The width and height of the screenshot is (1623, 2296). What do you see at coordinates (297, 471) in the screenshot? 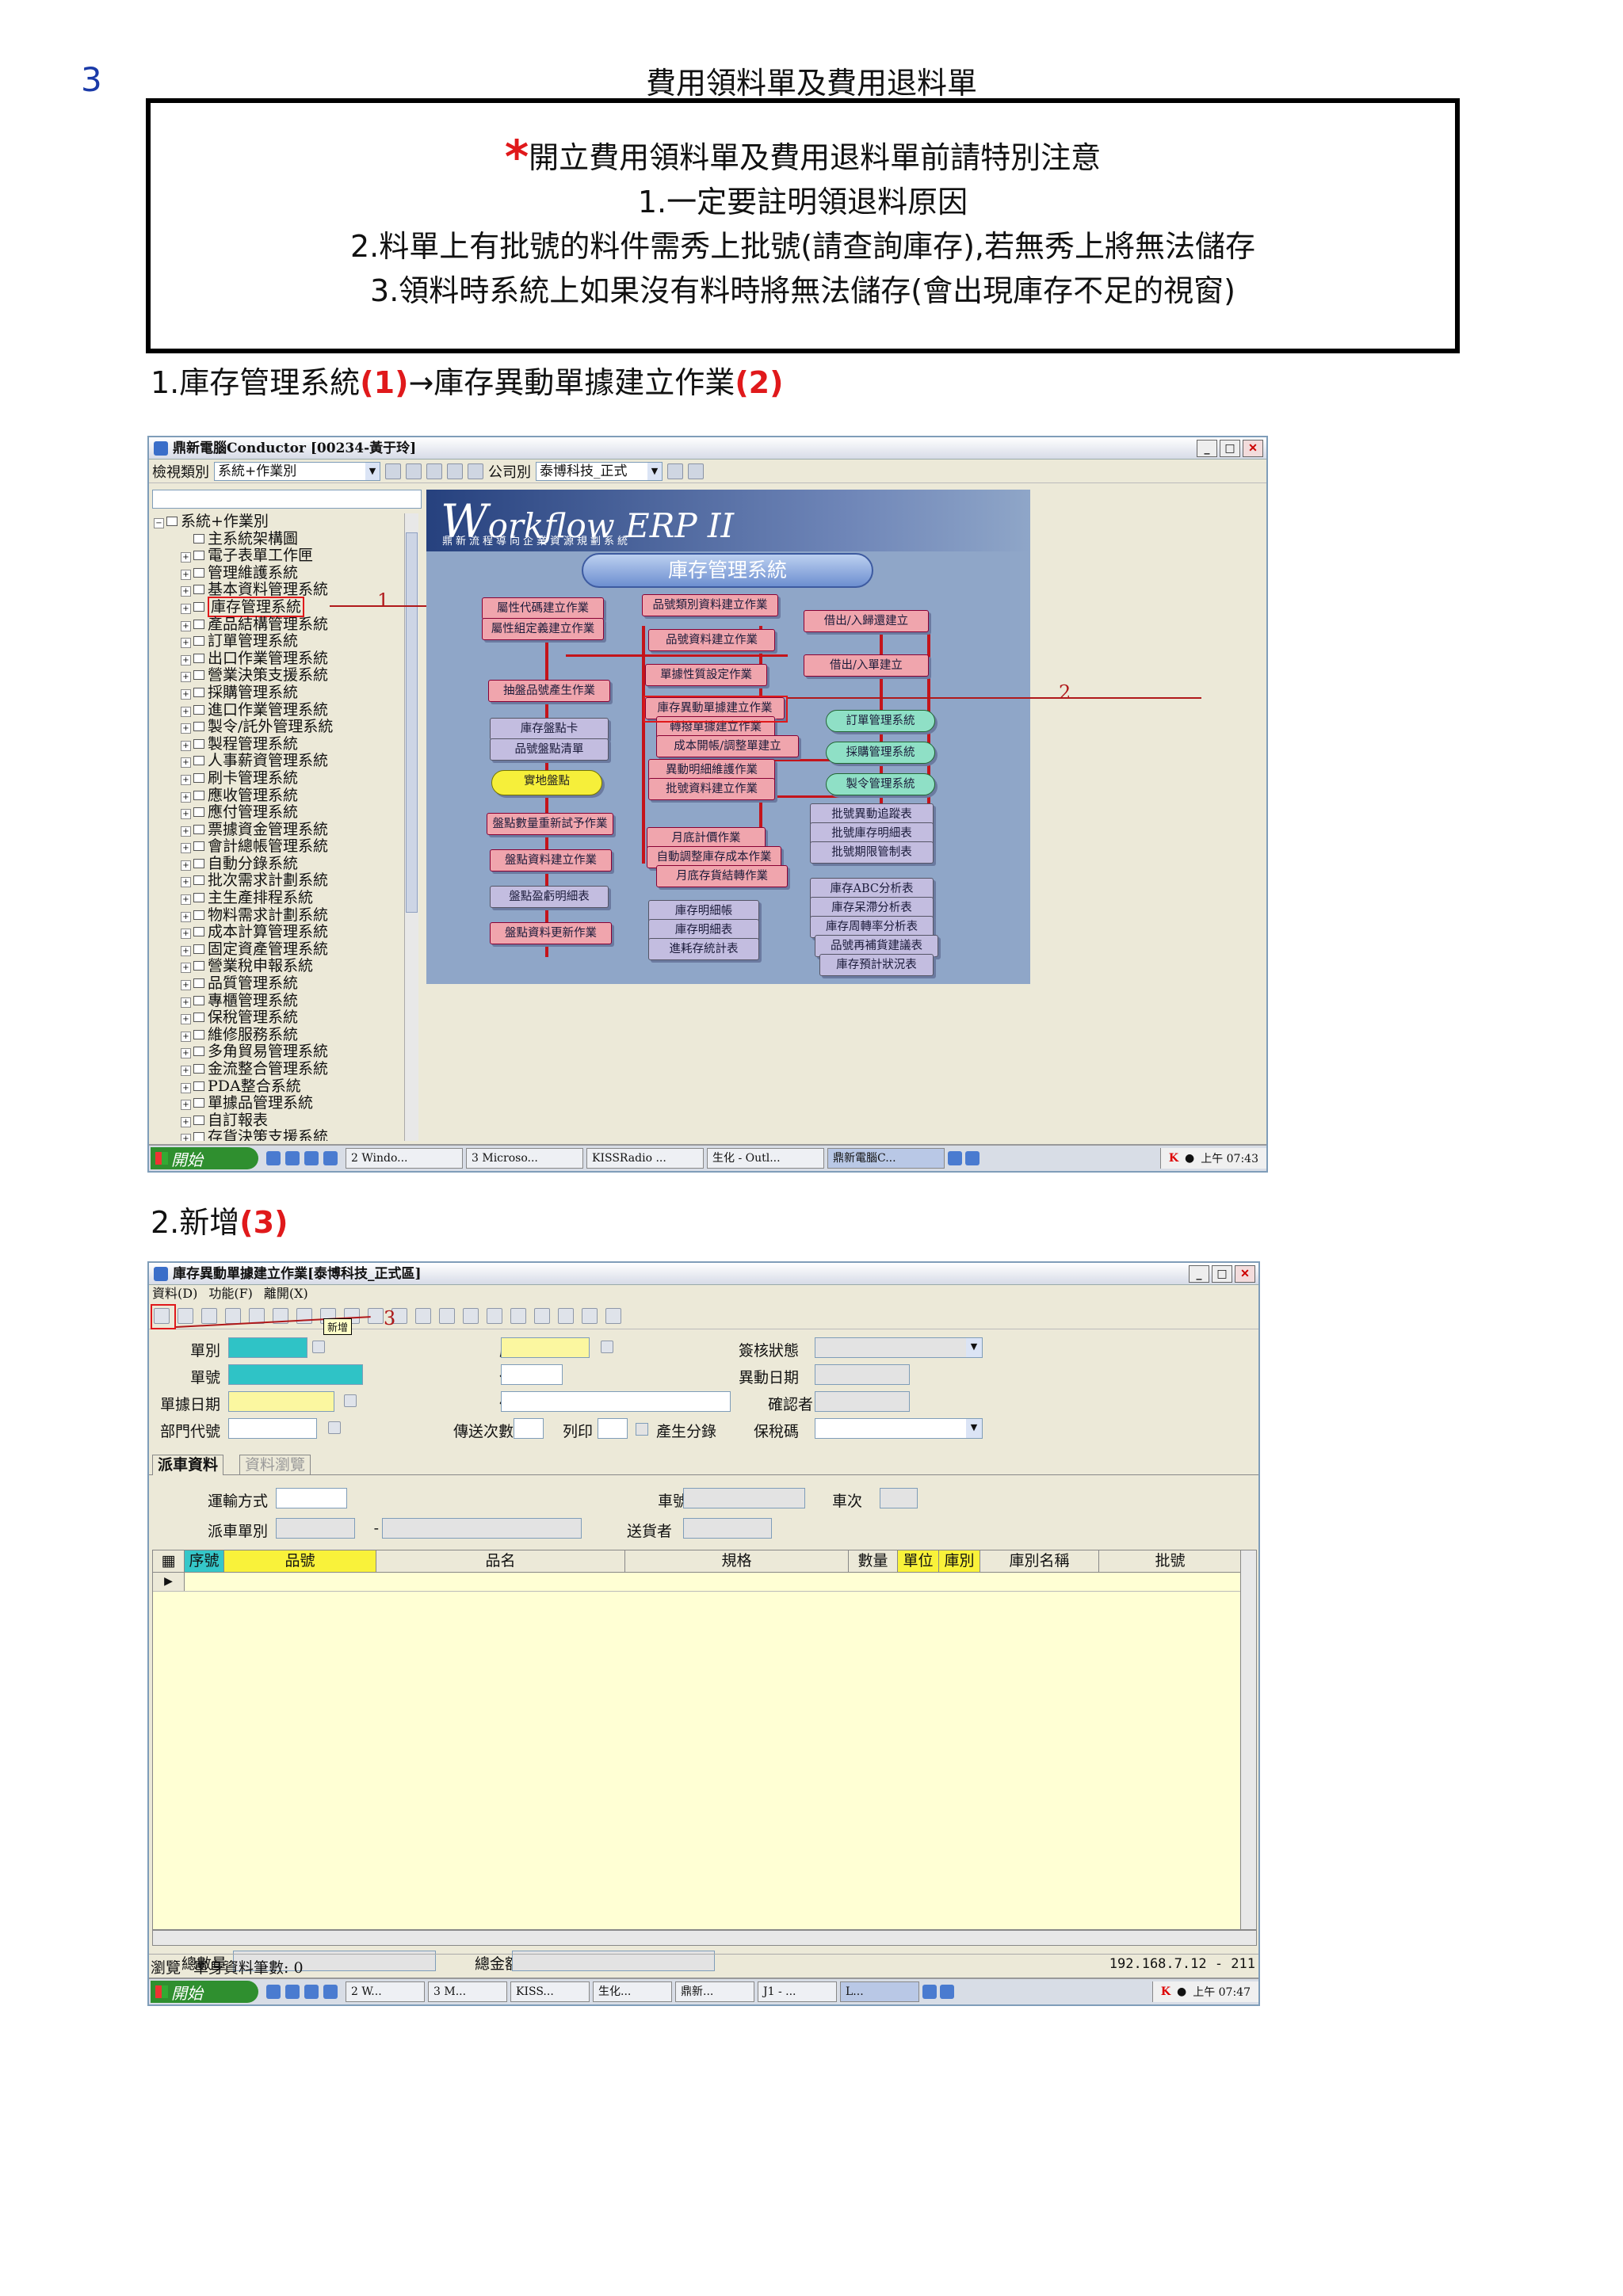
I see `category-select: 系統+作業別 ▼` at bounding box center [297, 471].